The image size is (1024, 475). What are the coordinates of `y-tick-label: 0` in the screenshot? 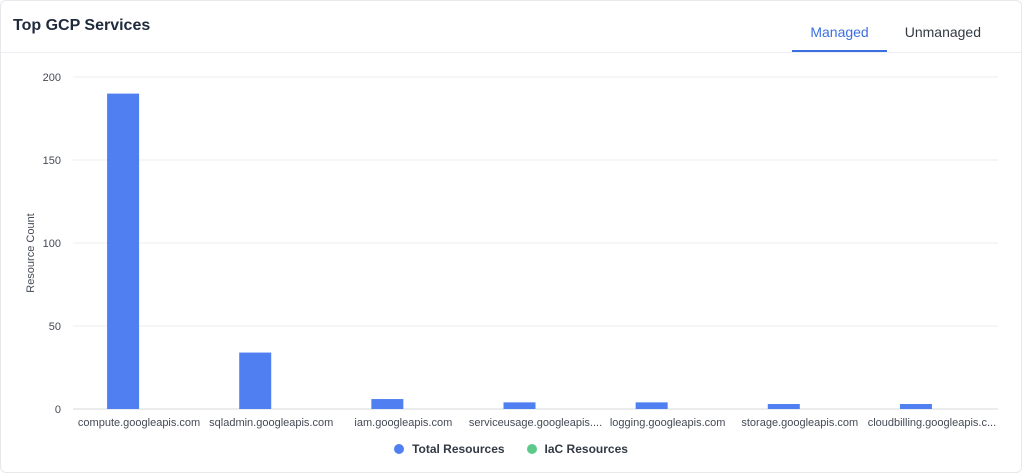 It's located at (58, 410).